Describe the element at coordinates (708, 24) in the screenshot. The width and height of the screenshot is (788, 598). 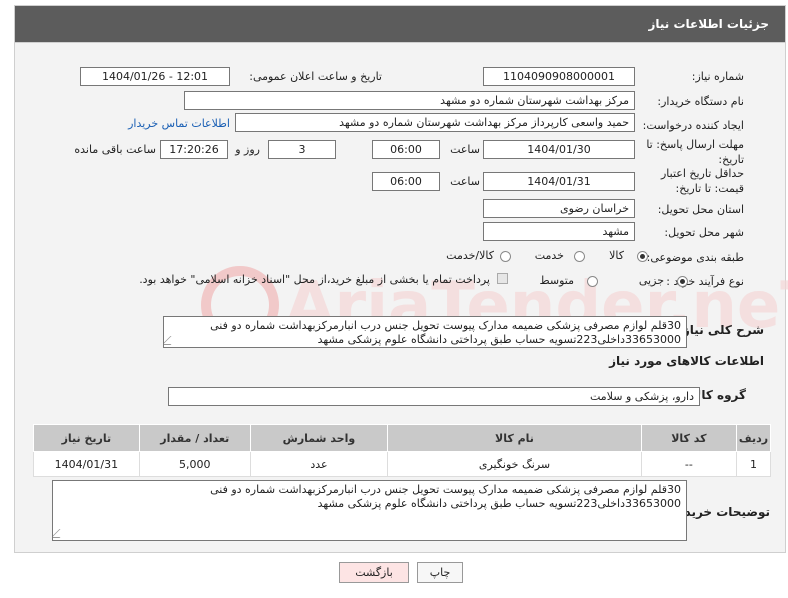
I see `panel-title: جزئیات اطلاعات نیاز` at that location.